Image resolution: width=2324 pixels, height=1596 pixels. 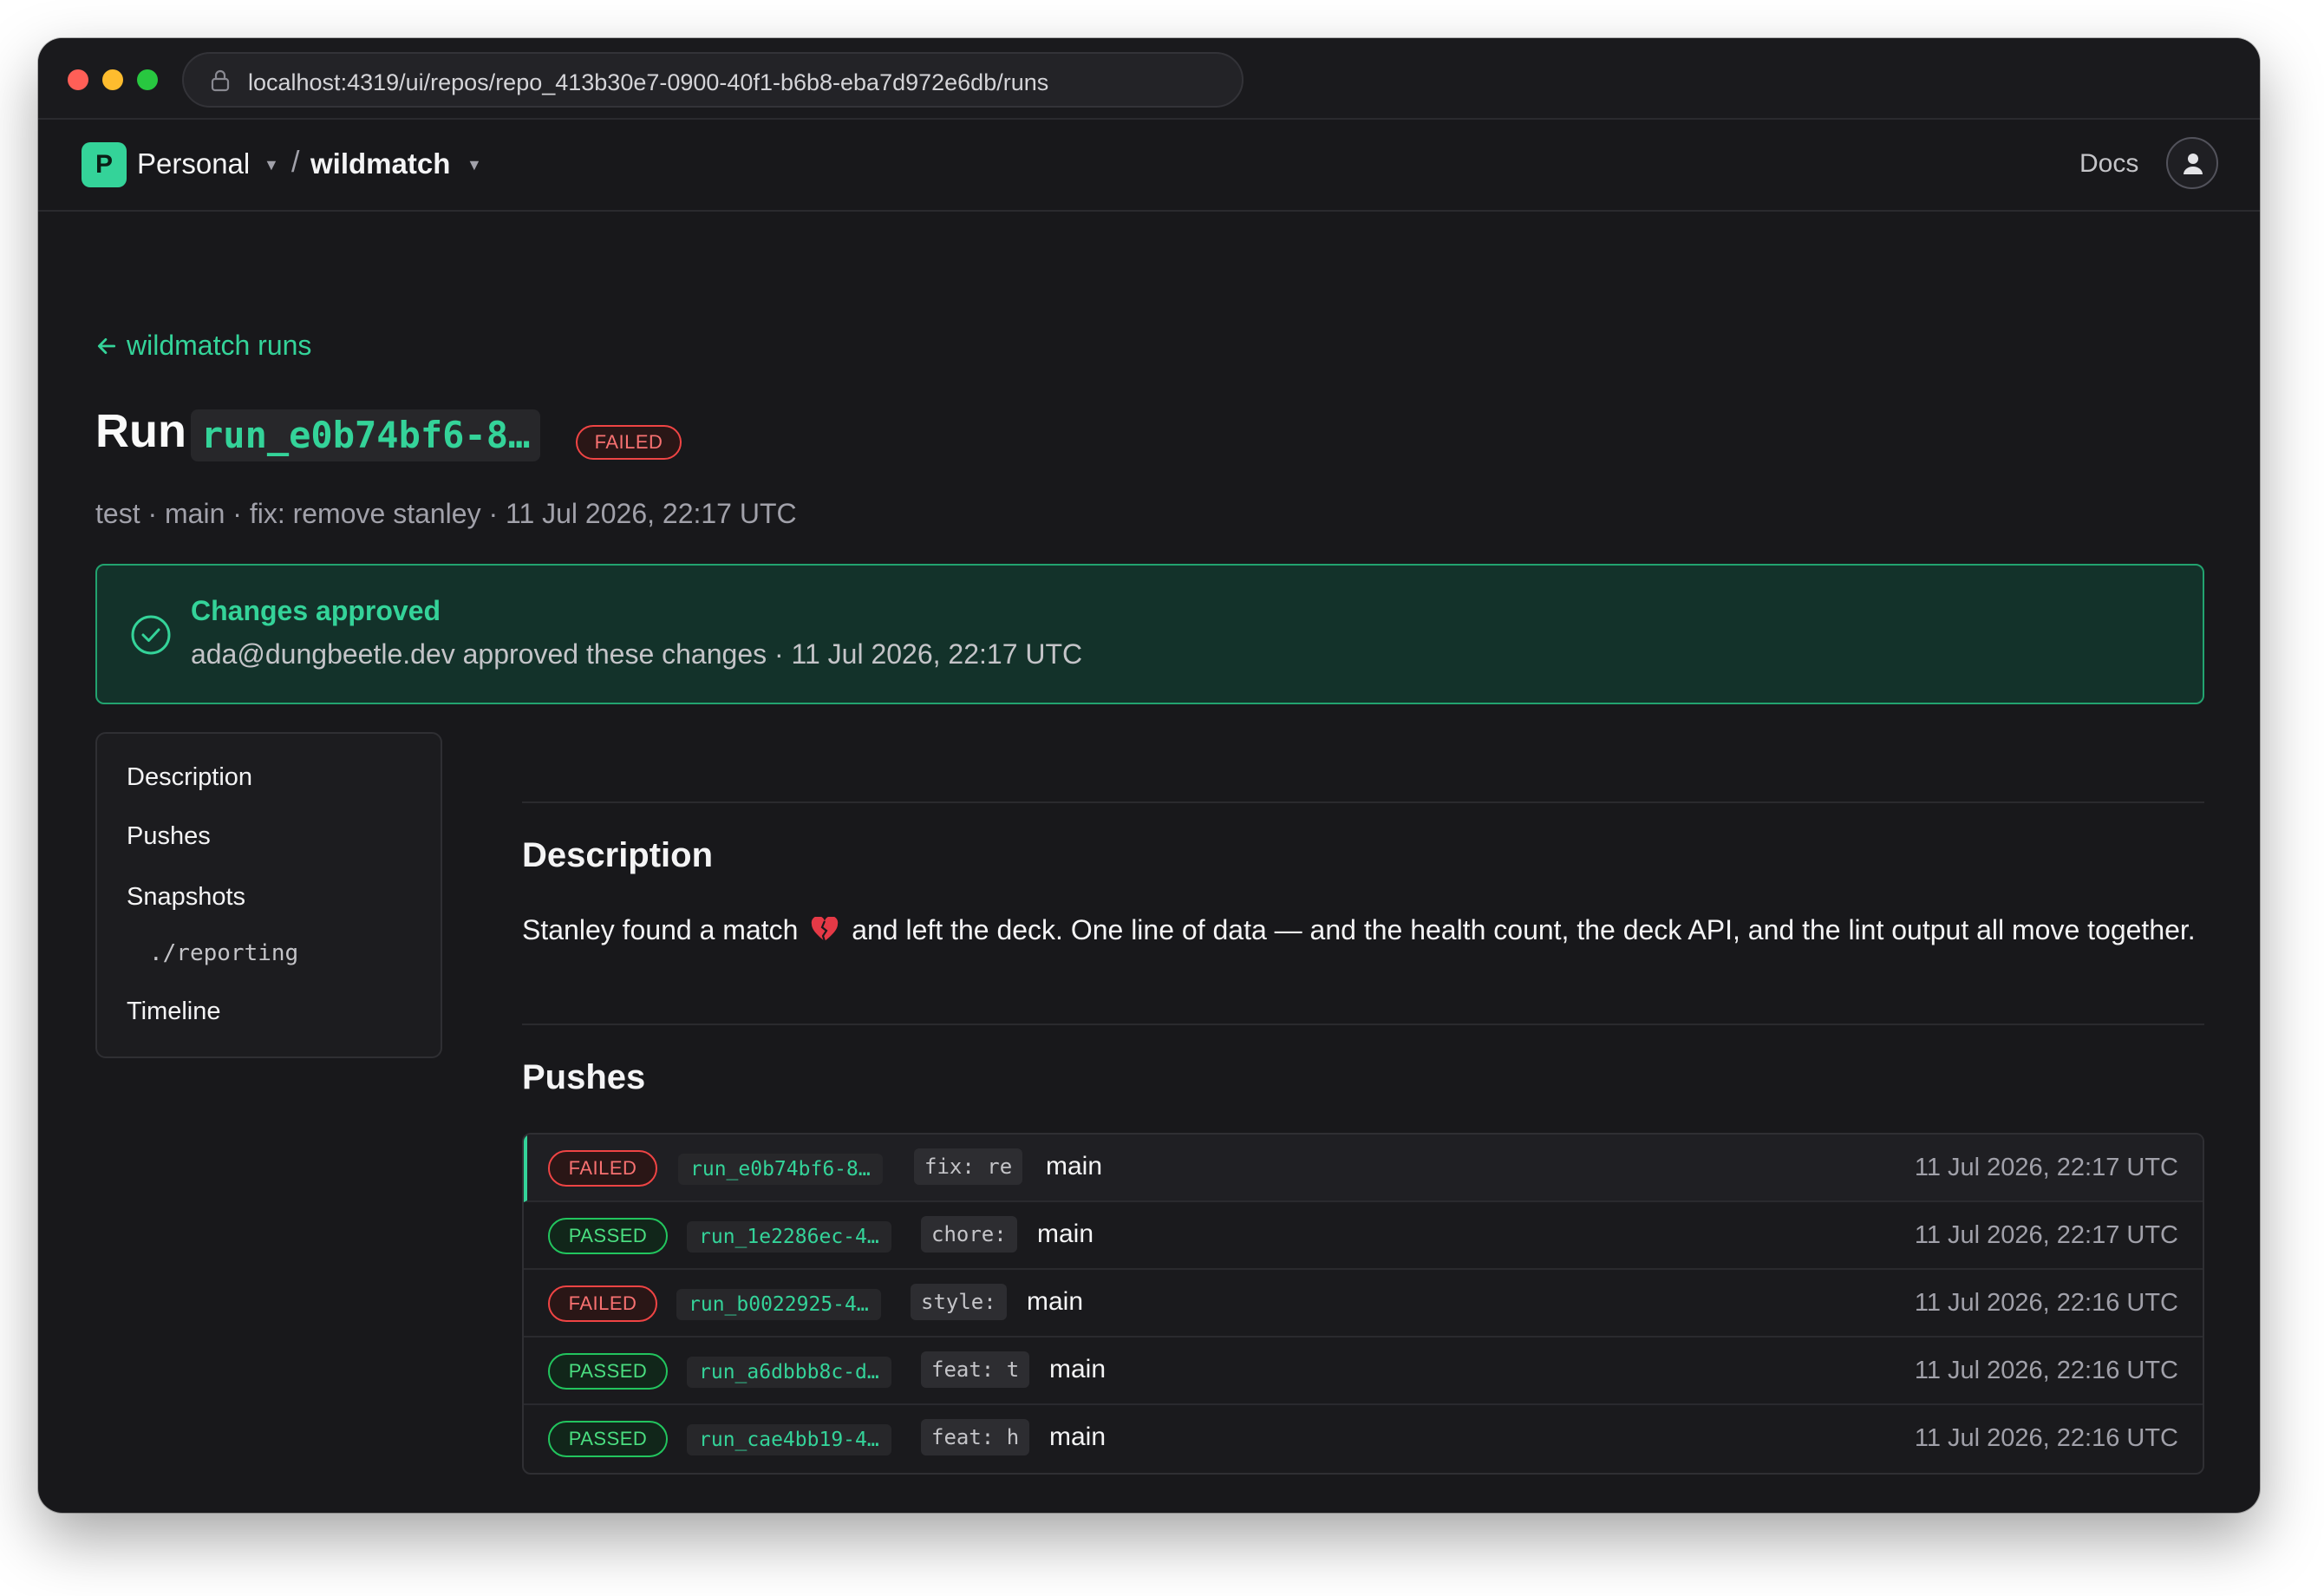 I want to click on nav-pushes: Pushes, so click(x=169, y=836).